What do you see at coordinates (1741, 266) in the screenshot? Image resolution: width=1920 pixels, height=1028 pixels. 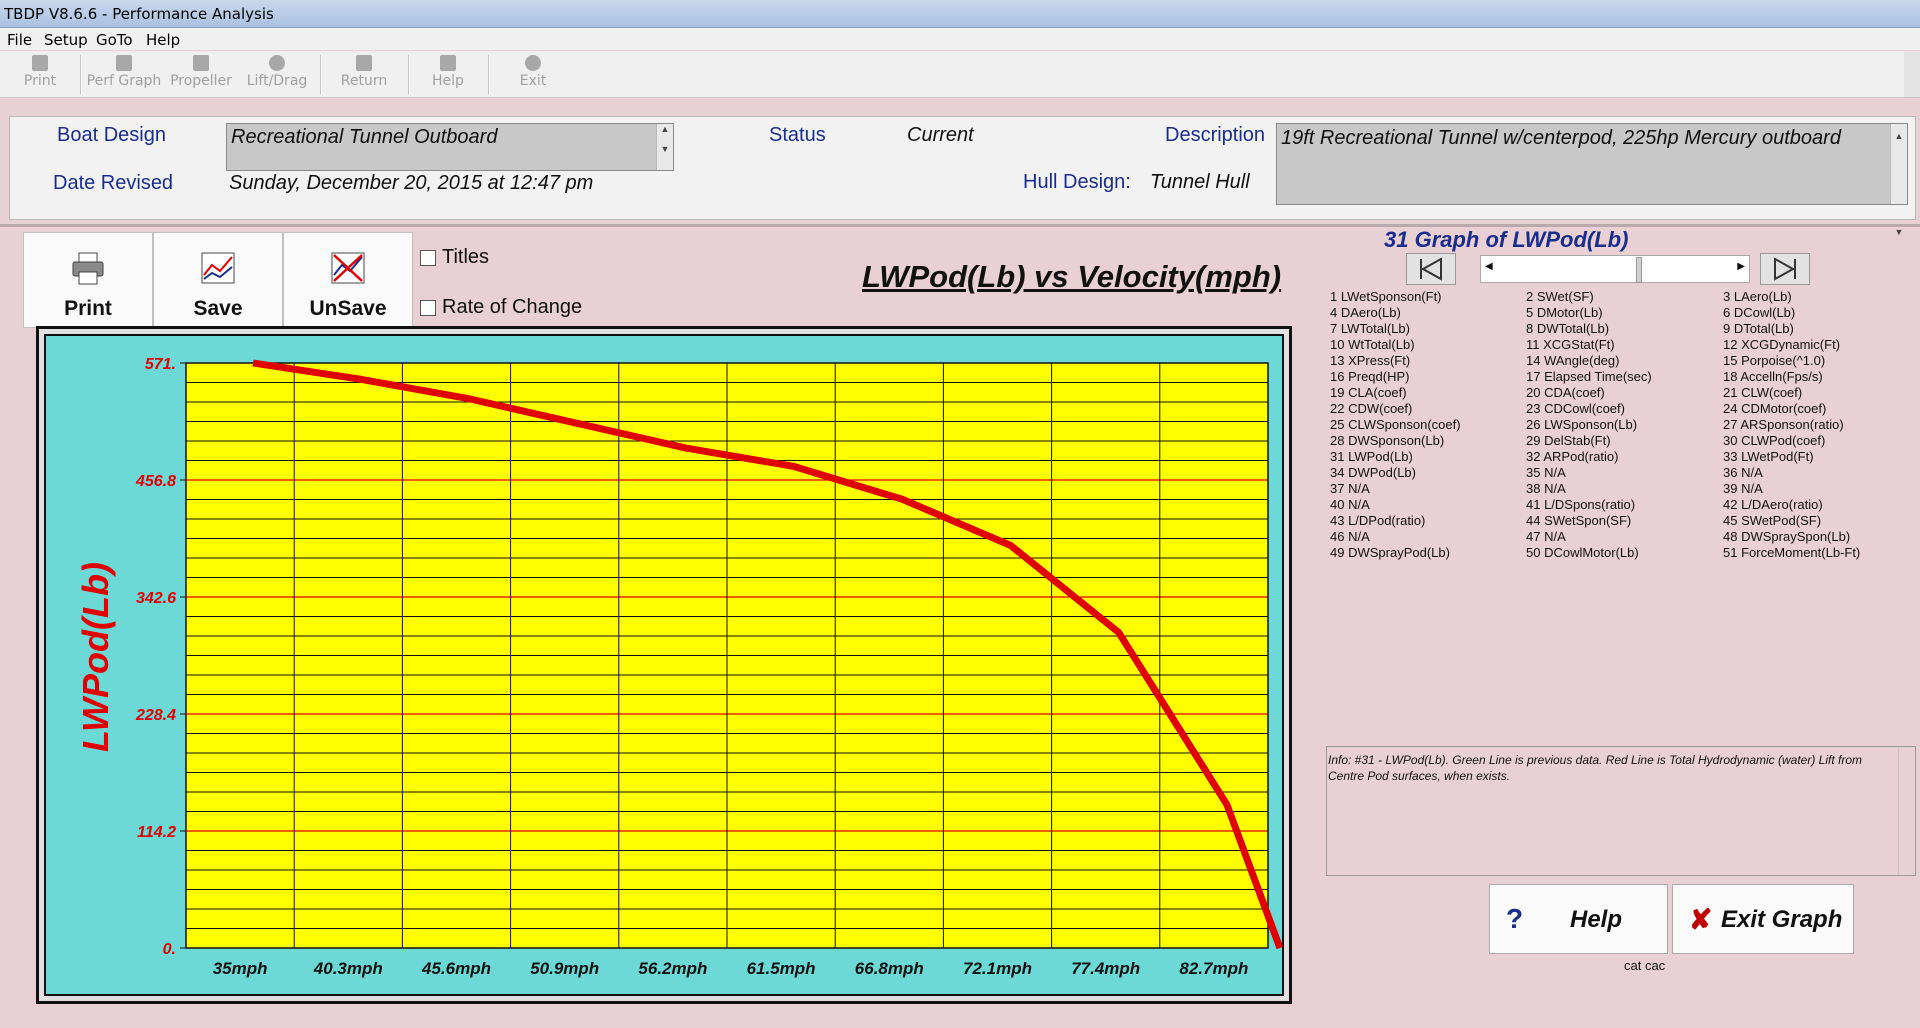 I see `slider-right-arrow: ▶` at bounding box center [1741, 266].